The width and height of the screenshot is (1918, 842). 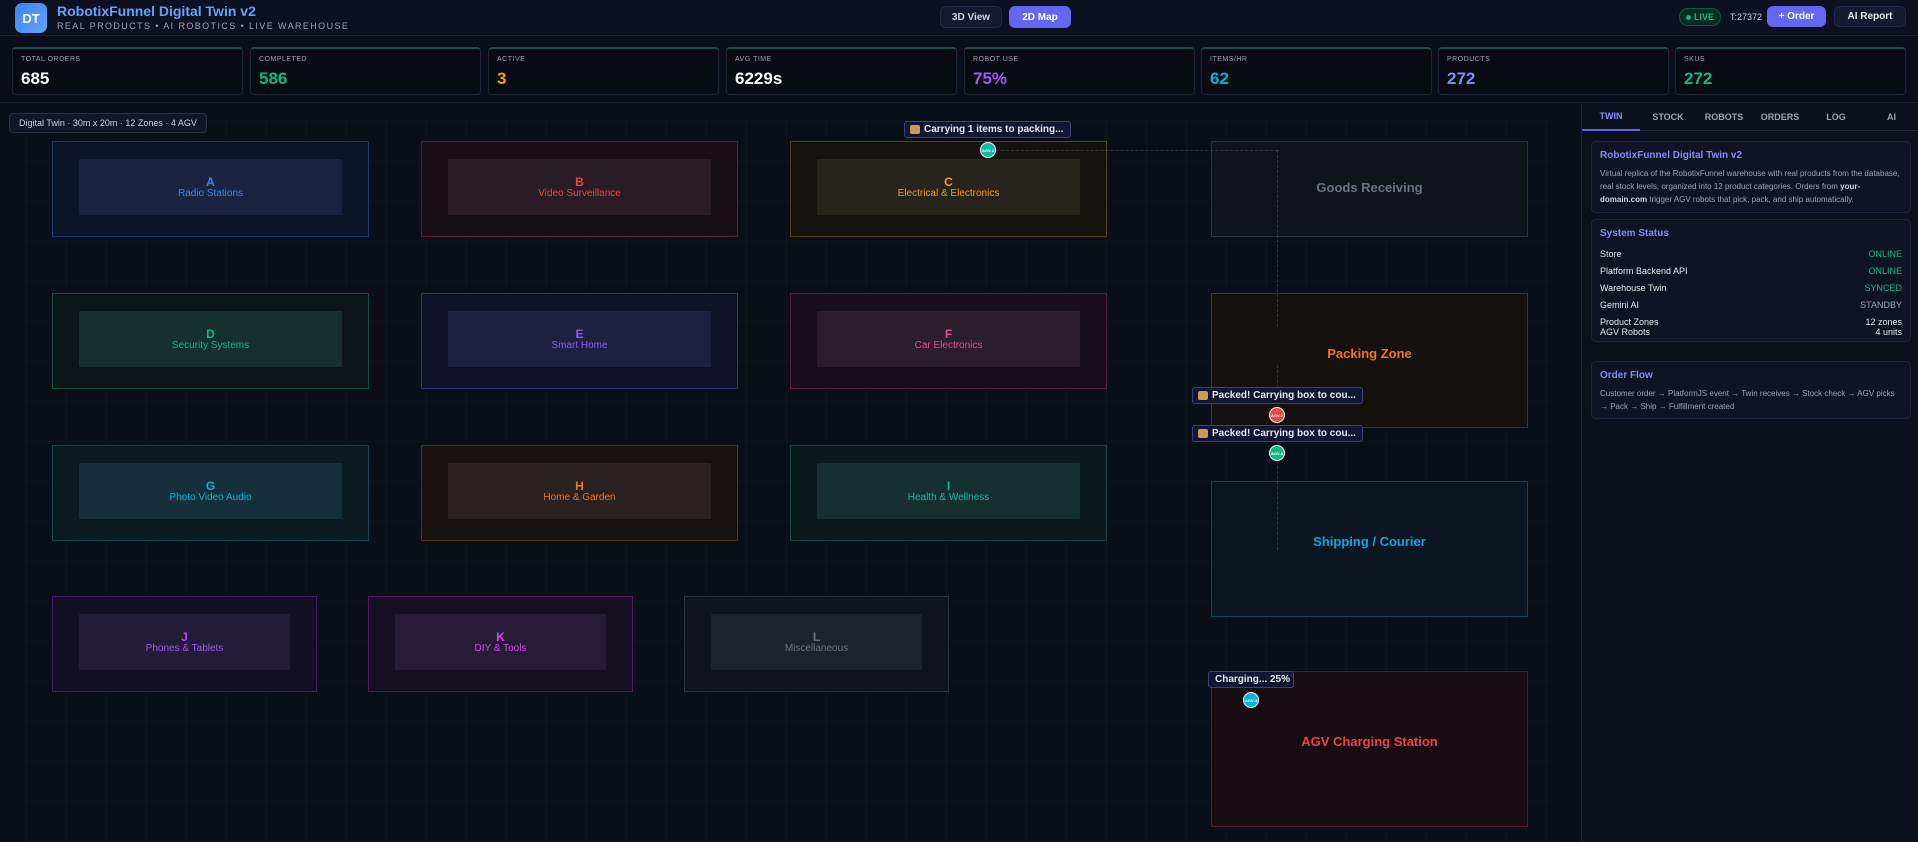 I want to click on zone-name: Phones & Tablets, so click(x=184, y=648).